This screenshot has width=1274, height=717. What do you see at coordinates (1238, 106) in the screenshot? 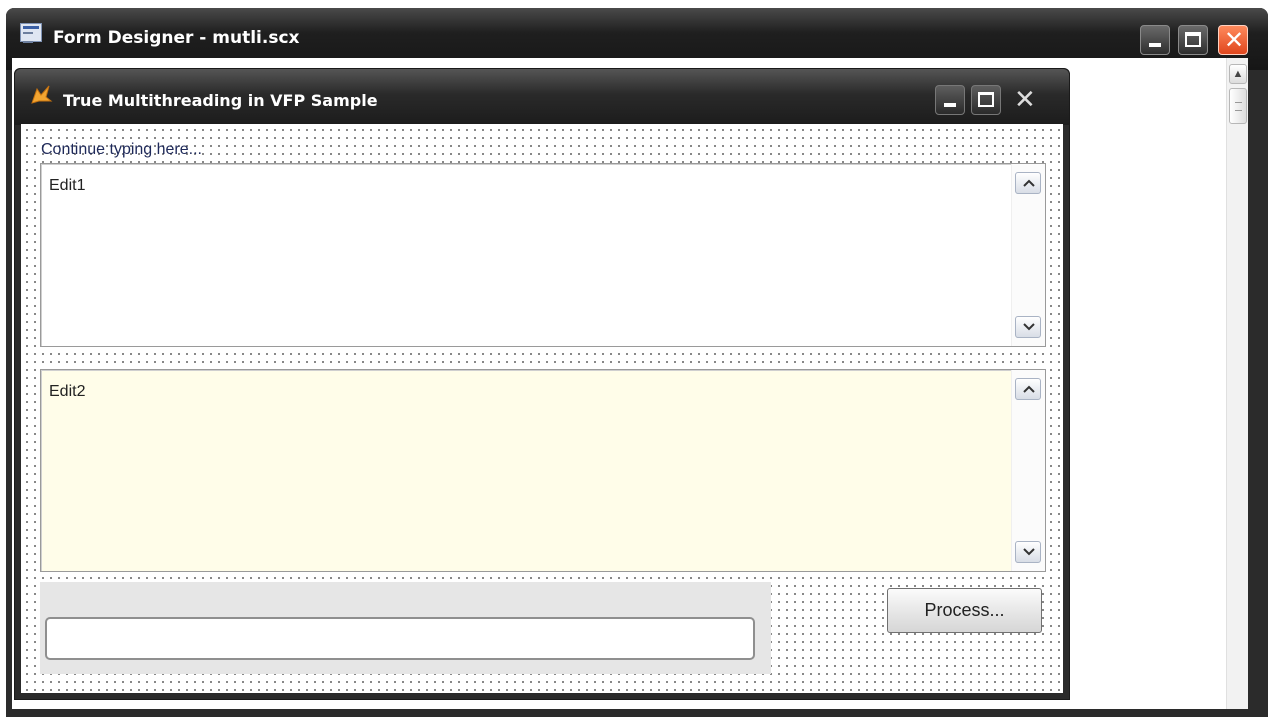
I see `scroll-thumb` at bounding box center [1238, 106].